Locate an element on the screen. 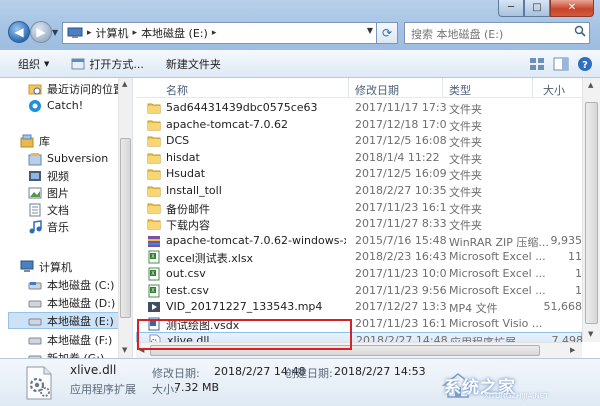 Image resolution: width=600 pixels, height=406 pixels. preview-pane-button is located at coordinates (561, 64).